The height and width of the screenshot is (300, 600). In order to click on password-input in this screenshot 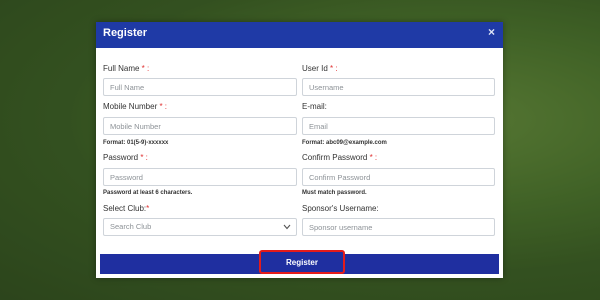, I will do `click(200, 177)`.